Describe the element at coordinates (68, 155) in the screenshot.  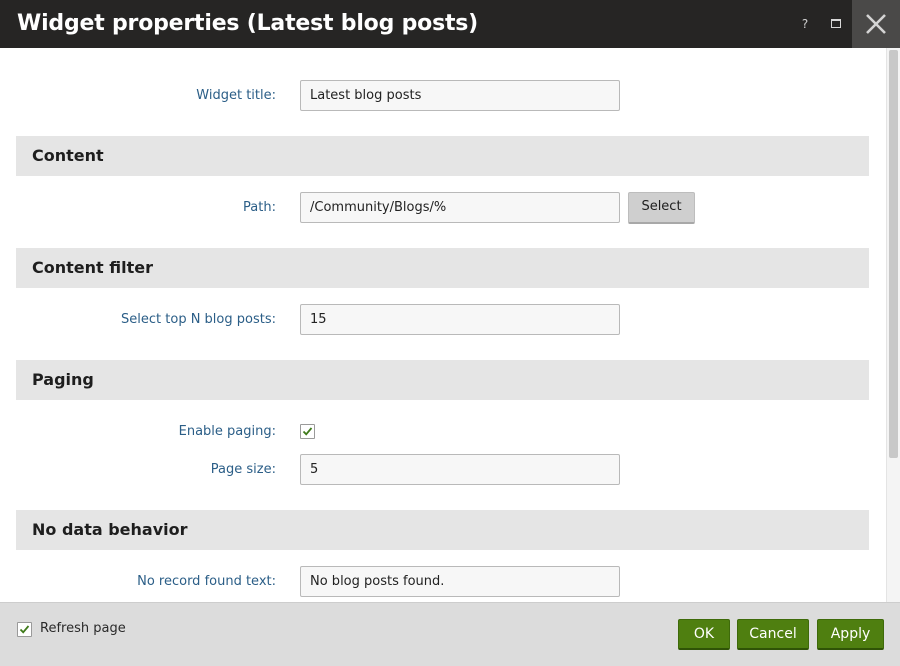
I see `section-content-title: Content` at that location.